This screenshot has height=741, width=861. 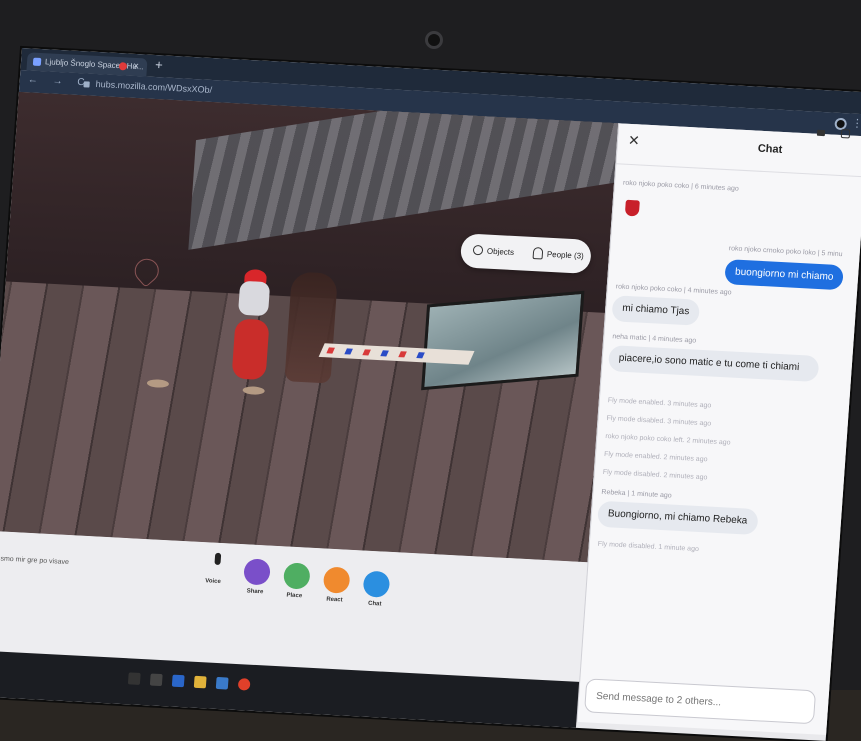 I want to click on tab-close-button: ×, so click(x=136, y=67).